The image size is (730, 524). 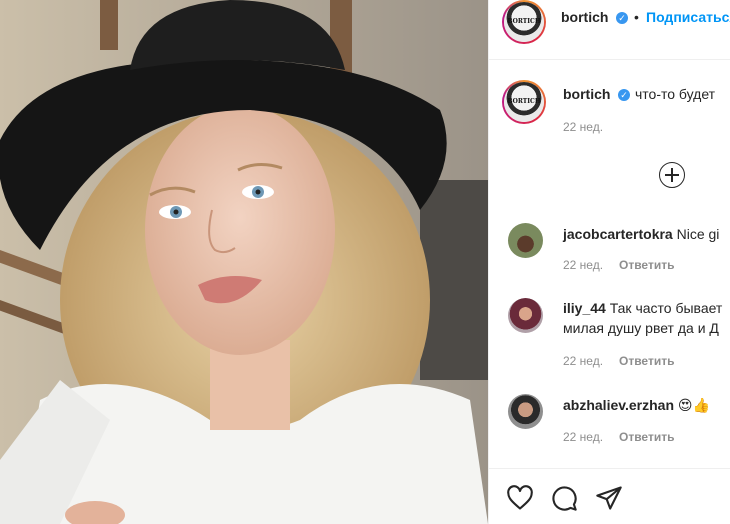 What do you see at coordinates (698, 234) in the screenshot?
I see `comment-text: Nice gi` at bounding box center [698, 234].